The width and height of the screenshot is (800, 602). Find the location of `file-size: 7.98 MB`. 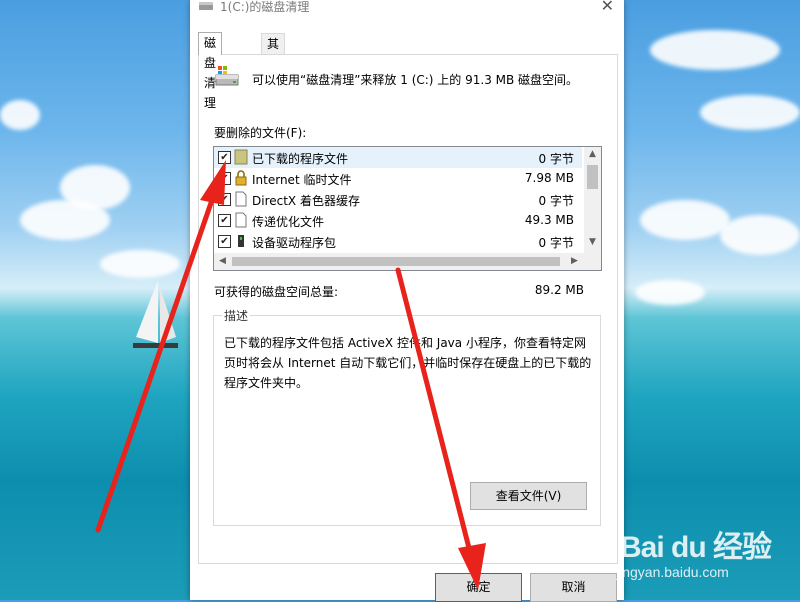

file-size: 7.98 MB is located at coordinates (549, 178).